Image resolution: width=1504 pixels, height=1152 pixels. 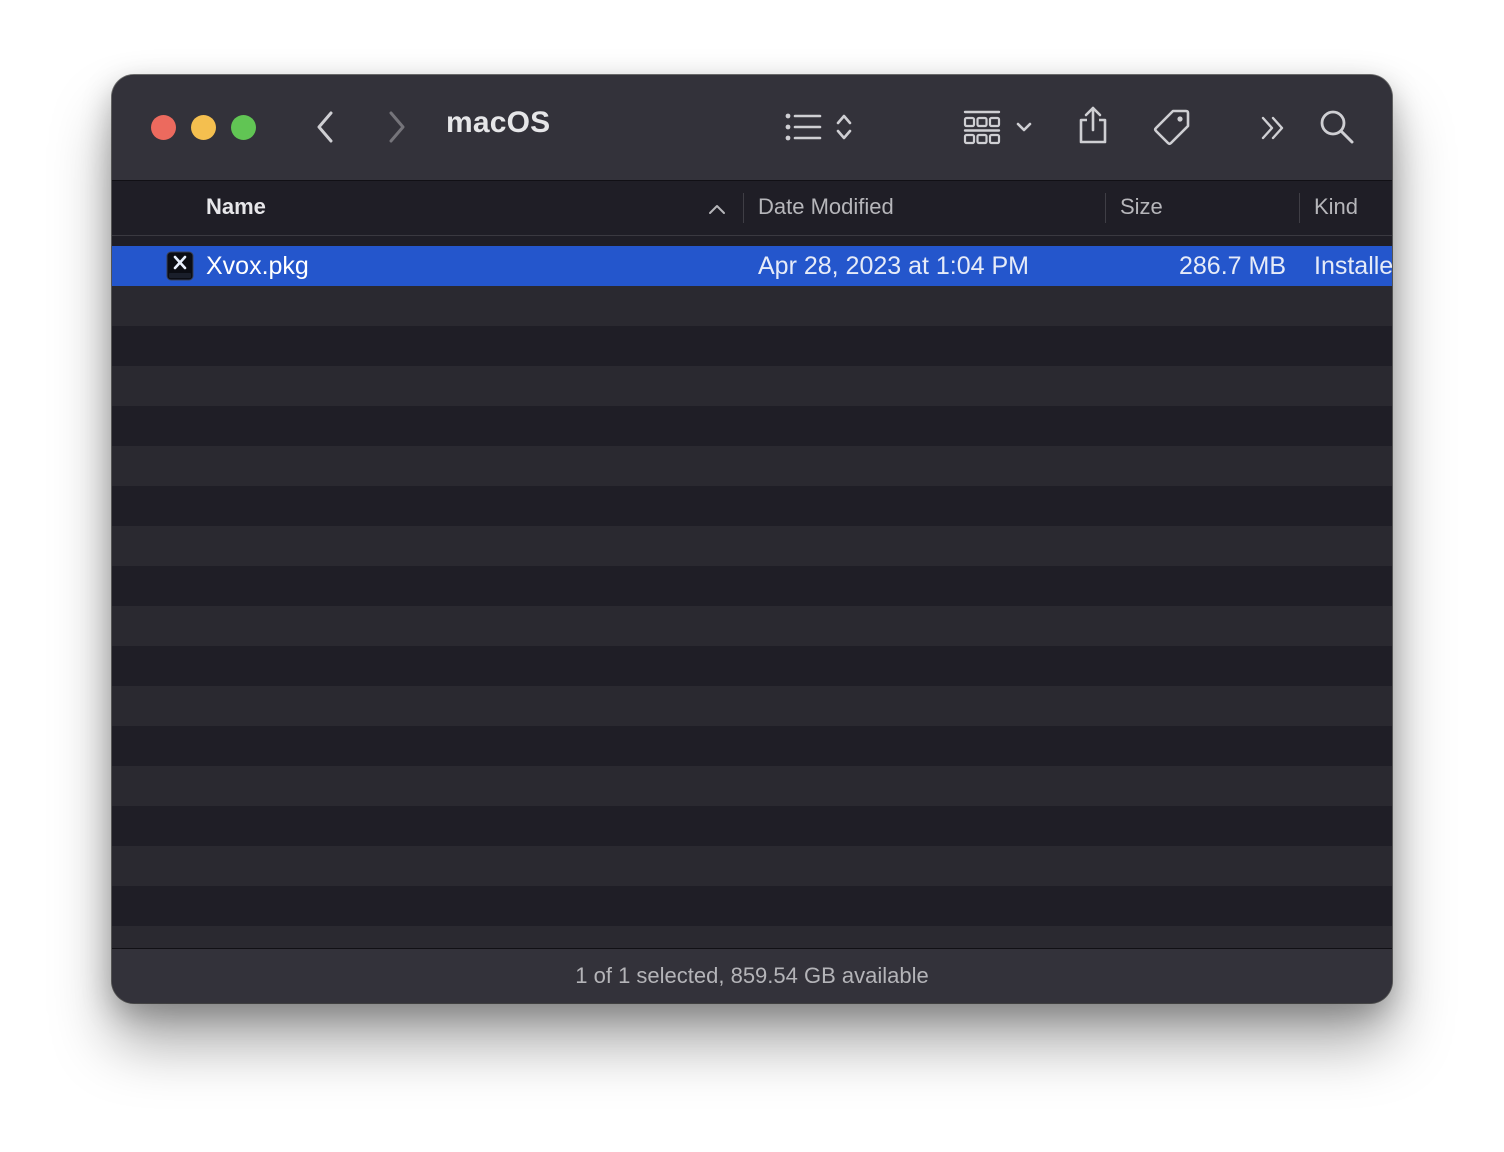 What do you see at coordinates (1024, 127) in the screenshot?
I see `chevron-down-icon` at bounding box center [1024, 127].